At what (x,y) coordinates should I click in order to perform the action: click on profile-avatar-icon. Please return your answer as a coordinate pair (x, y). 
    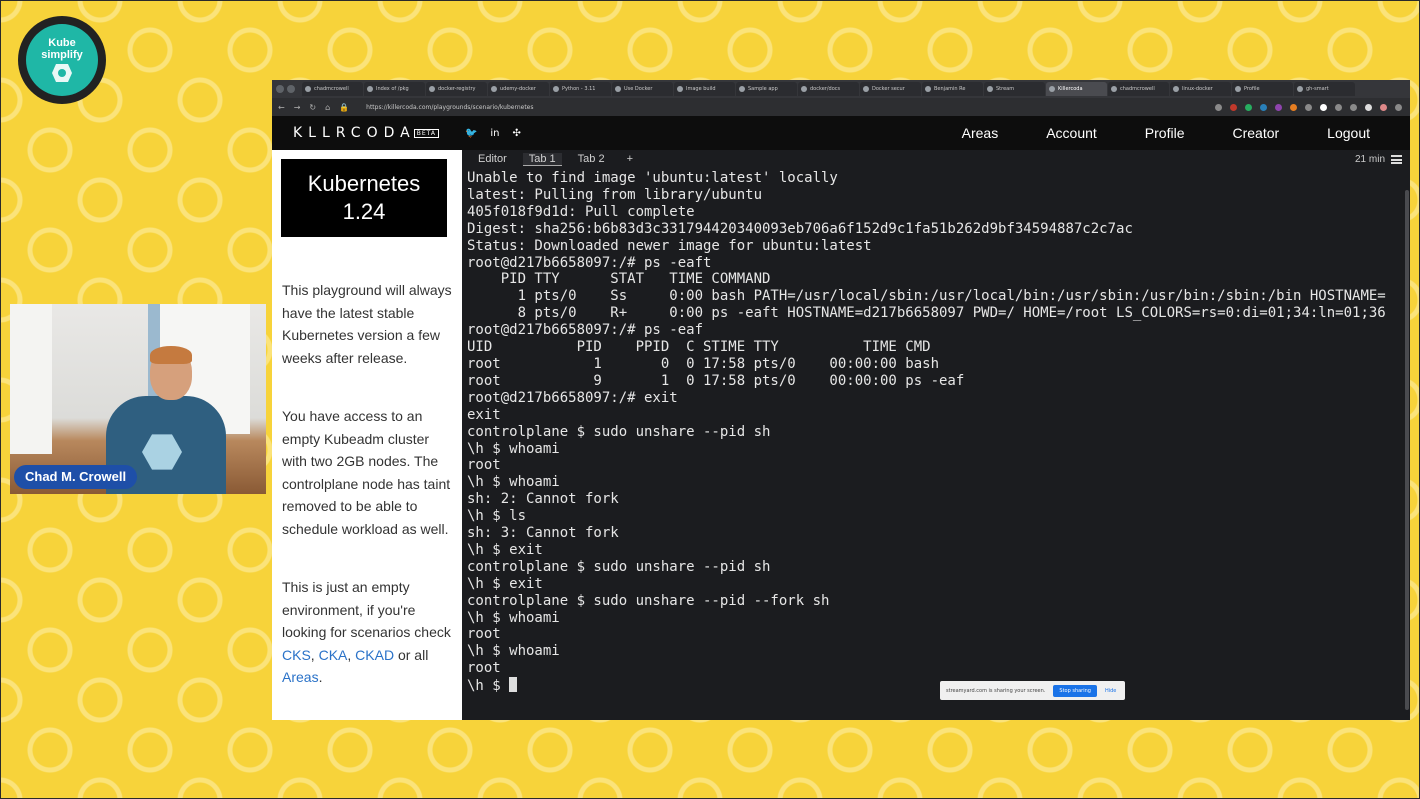
    Looking at the image, I should click on (1383, 107).